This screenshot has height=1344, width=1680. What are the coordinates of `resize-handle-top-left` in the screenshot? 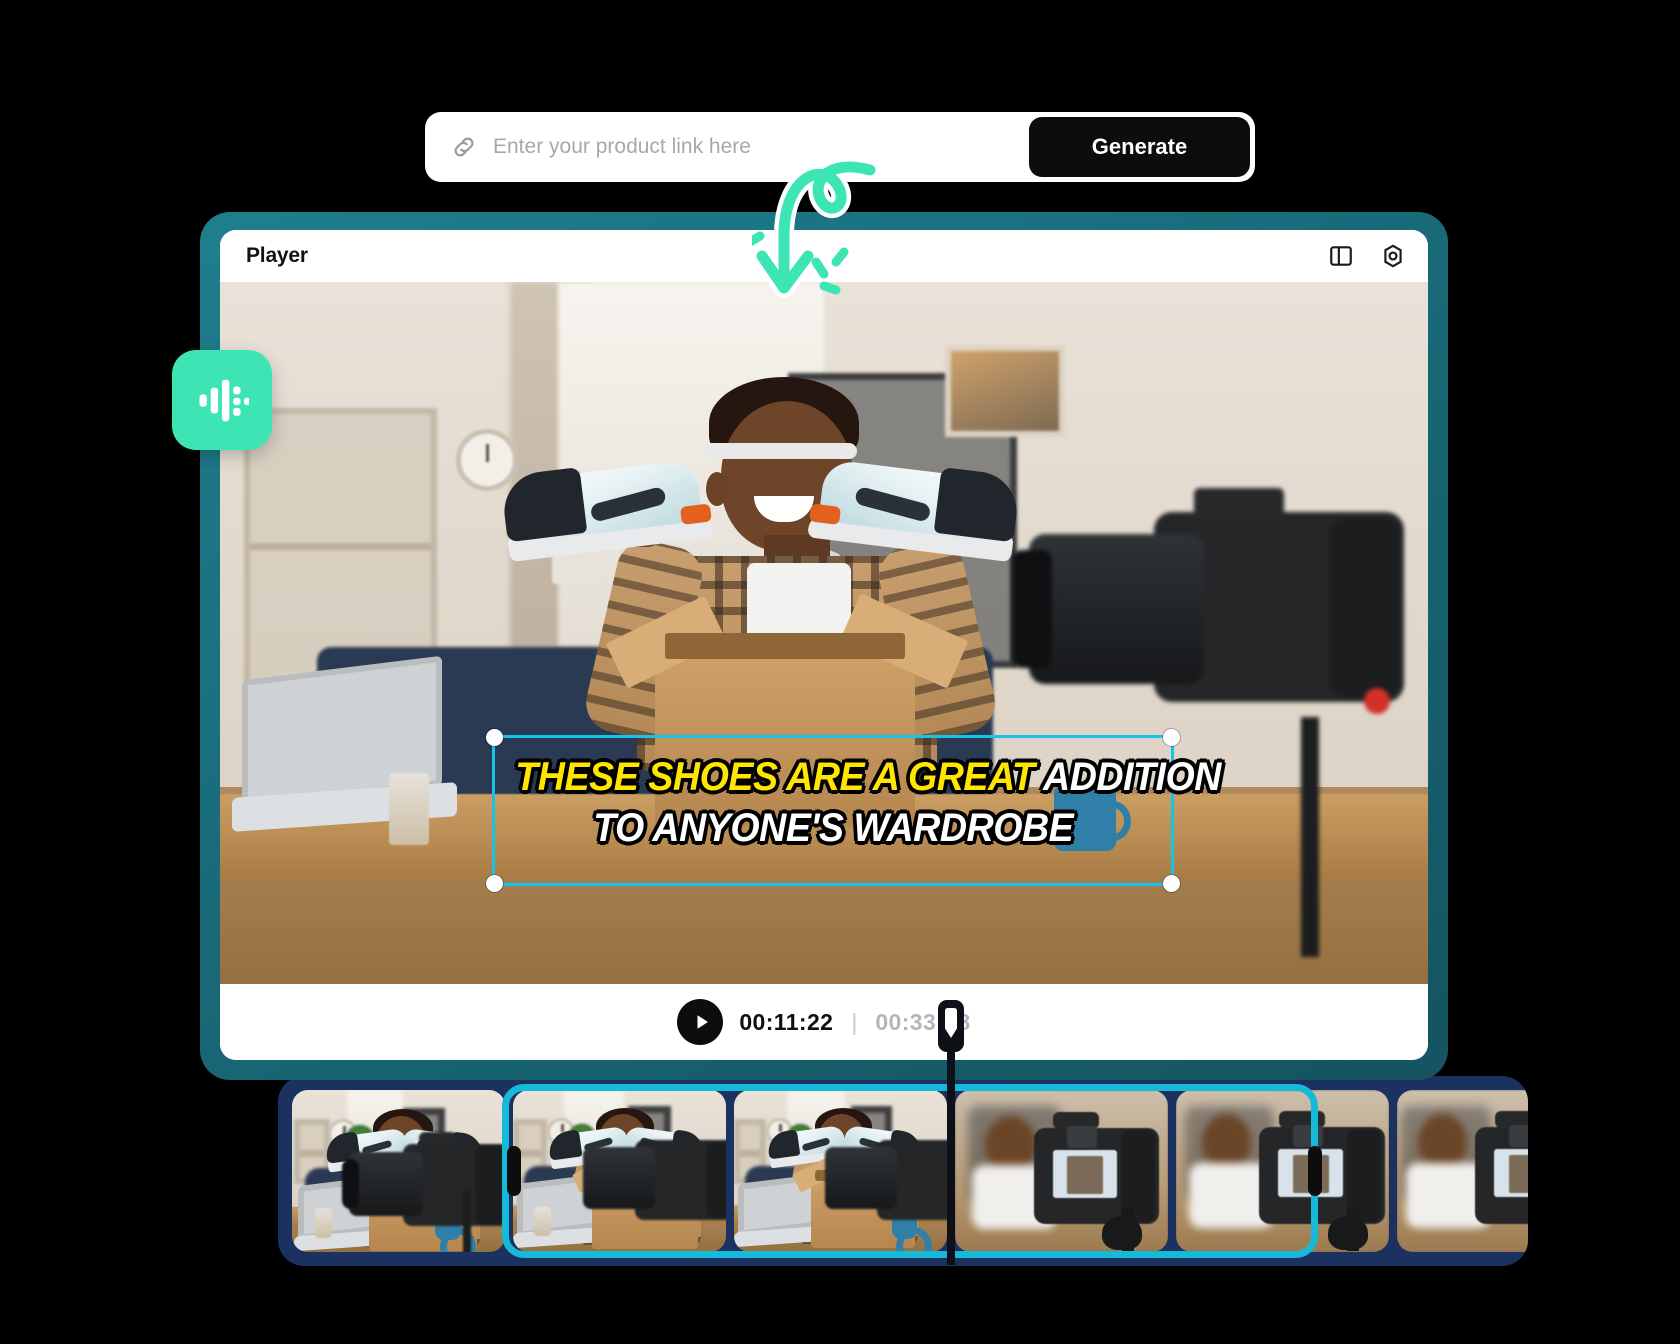 It's located at (494, 737).